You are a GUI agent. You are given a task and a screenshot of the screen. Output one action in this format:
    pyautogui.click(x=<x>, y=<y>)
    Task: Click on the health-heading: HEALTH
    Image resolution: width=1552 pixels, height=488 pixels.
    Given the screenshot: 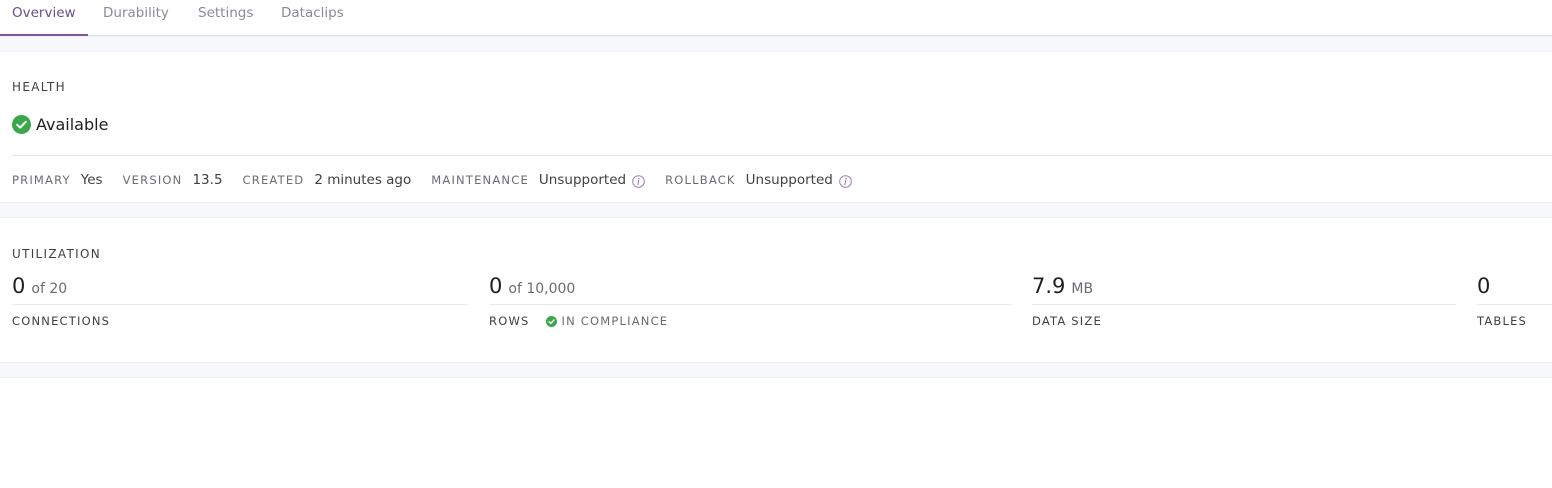 What is the action you would take?
    pyautogui.click(x=39, y=87)
    